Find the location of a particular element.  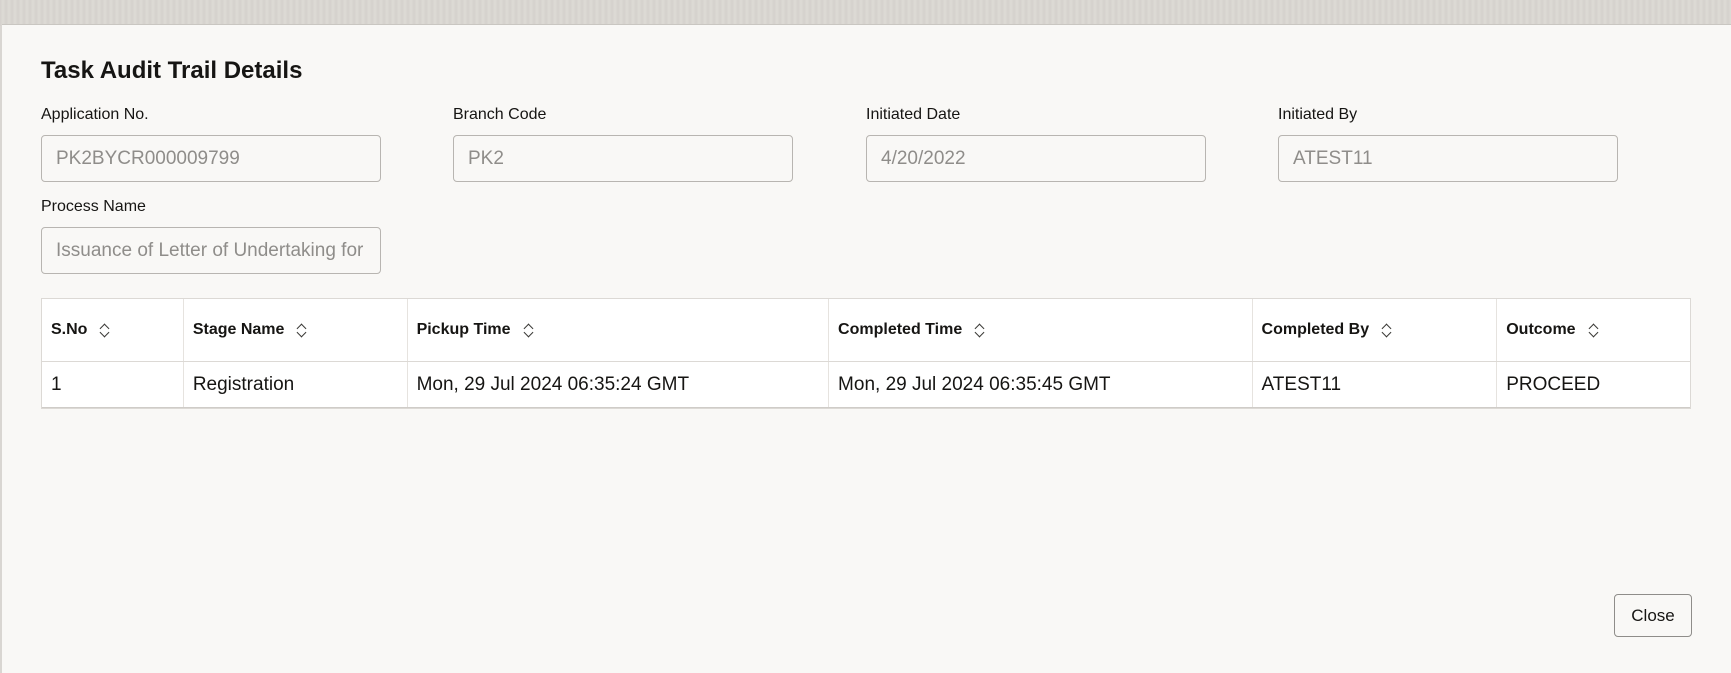

column-header-label: S.No is located at coordinates (69, 329).